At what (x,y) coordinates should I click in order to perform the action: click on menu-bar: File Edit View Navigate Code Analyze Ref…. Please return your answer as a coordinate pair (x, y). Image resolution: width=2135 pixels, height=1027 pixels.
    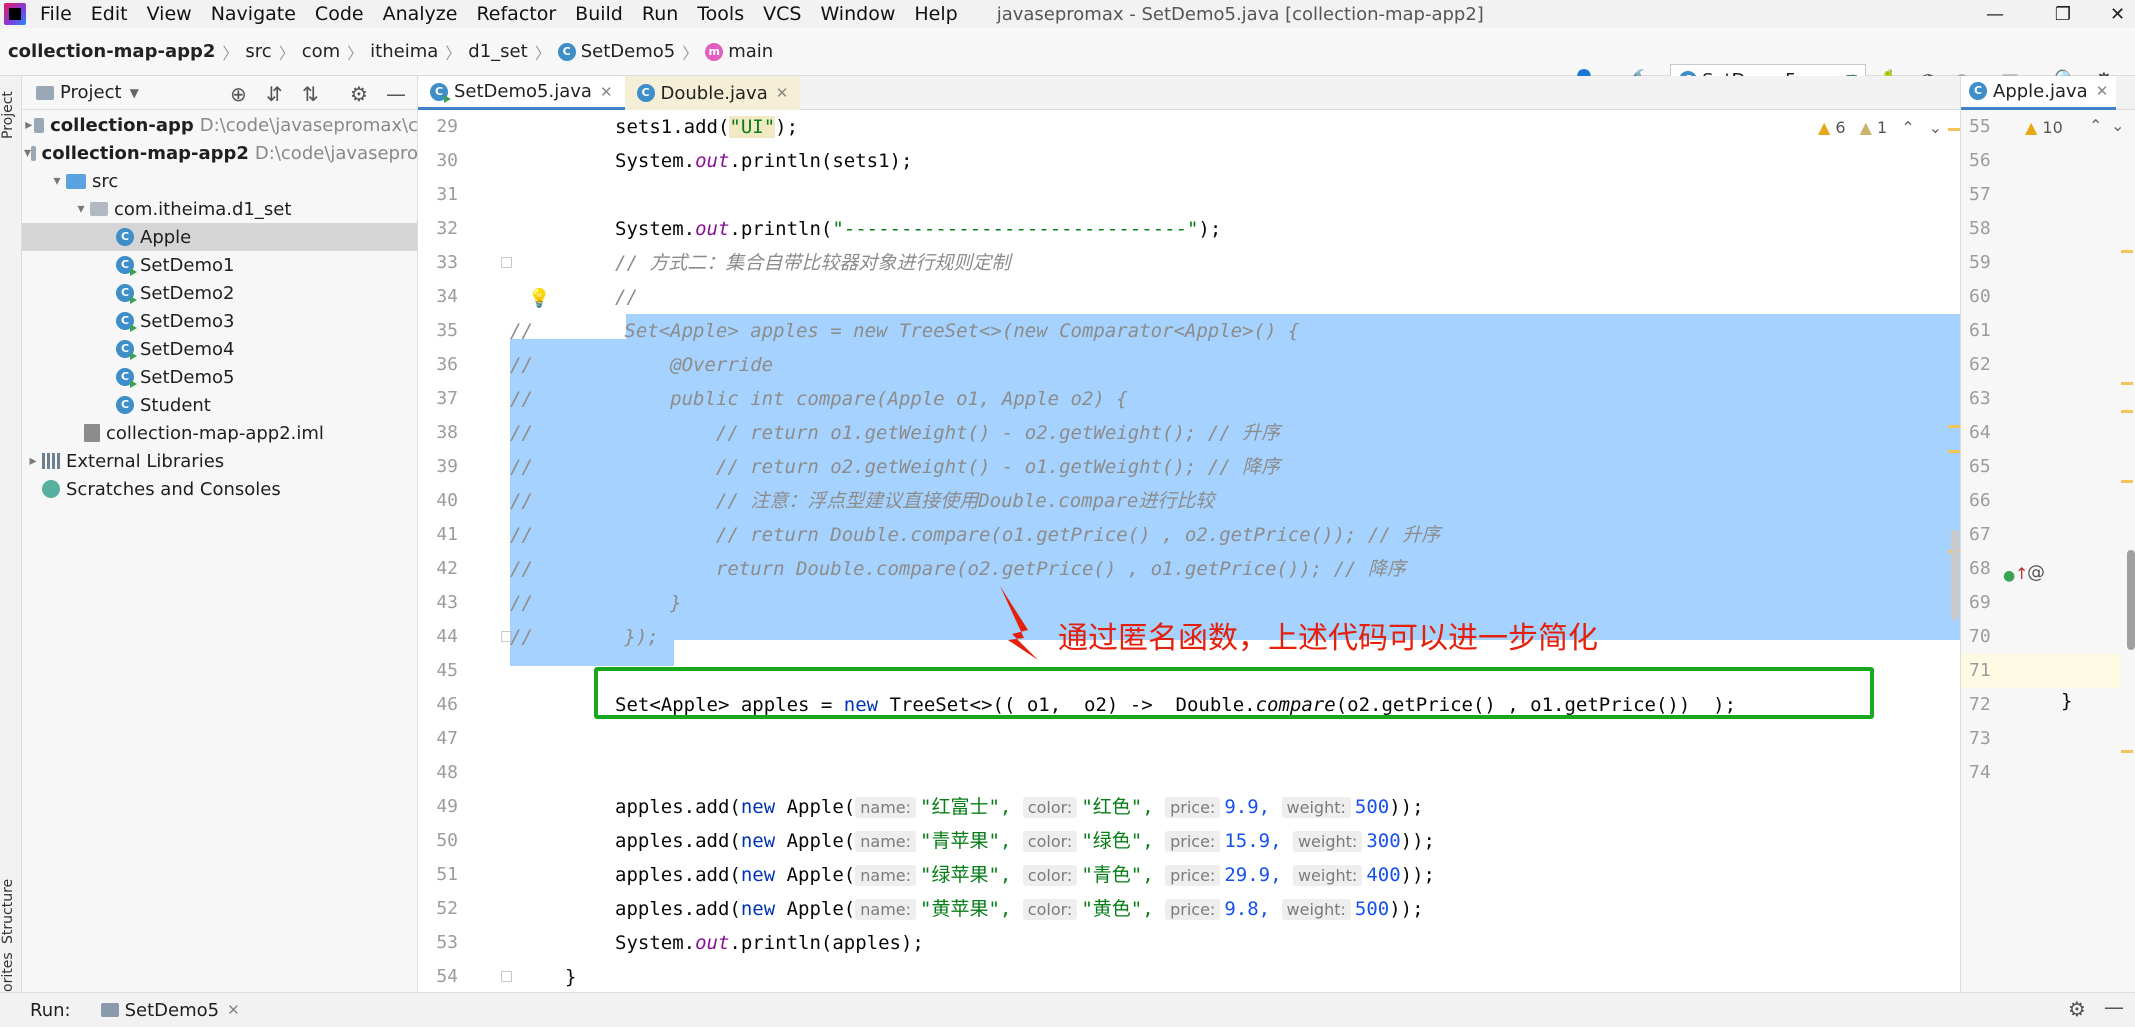
    Looking at the image, I should click on (1067, 14).